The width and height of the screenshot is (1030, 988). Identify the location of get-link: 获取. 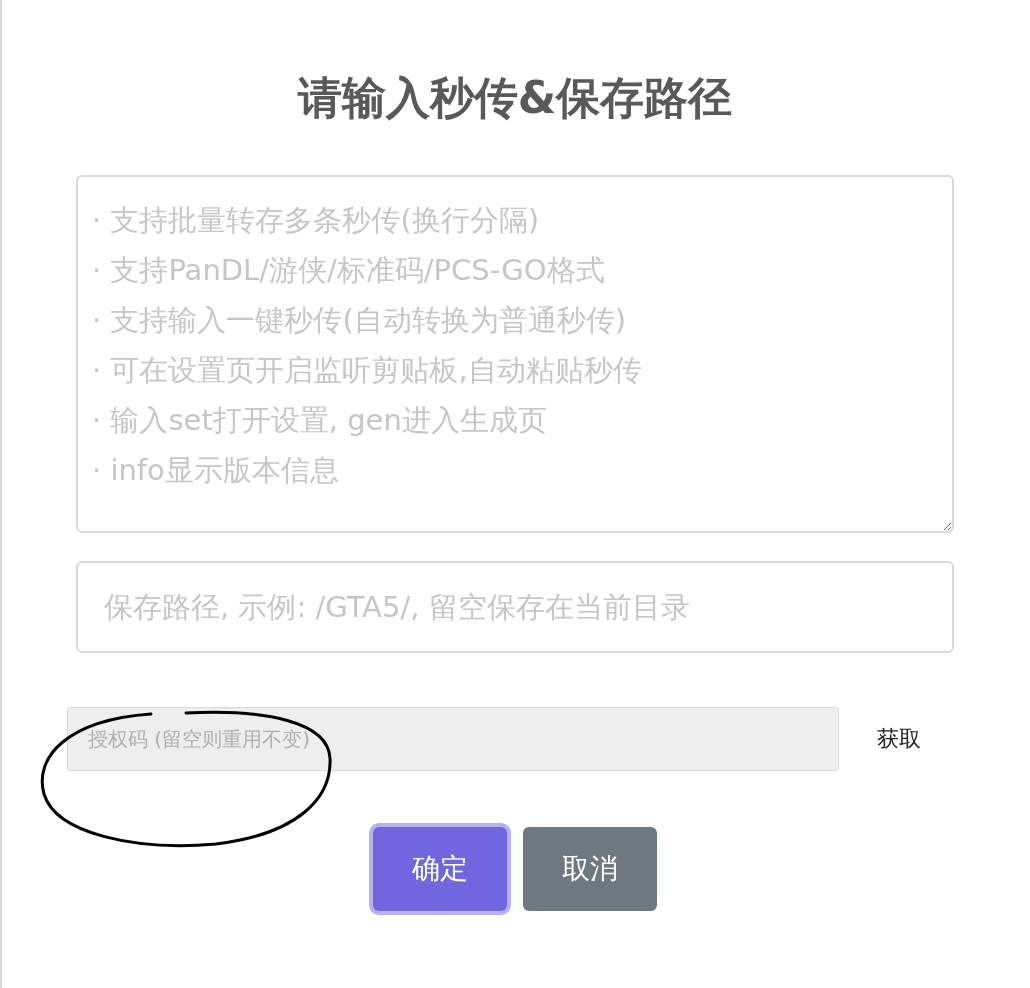
(899, 739).